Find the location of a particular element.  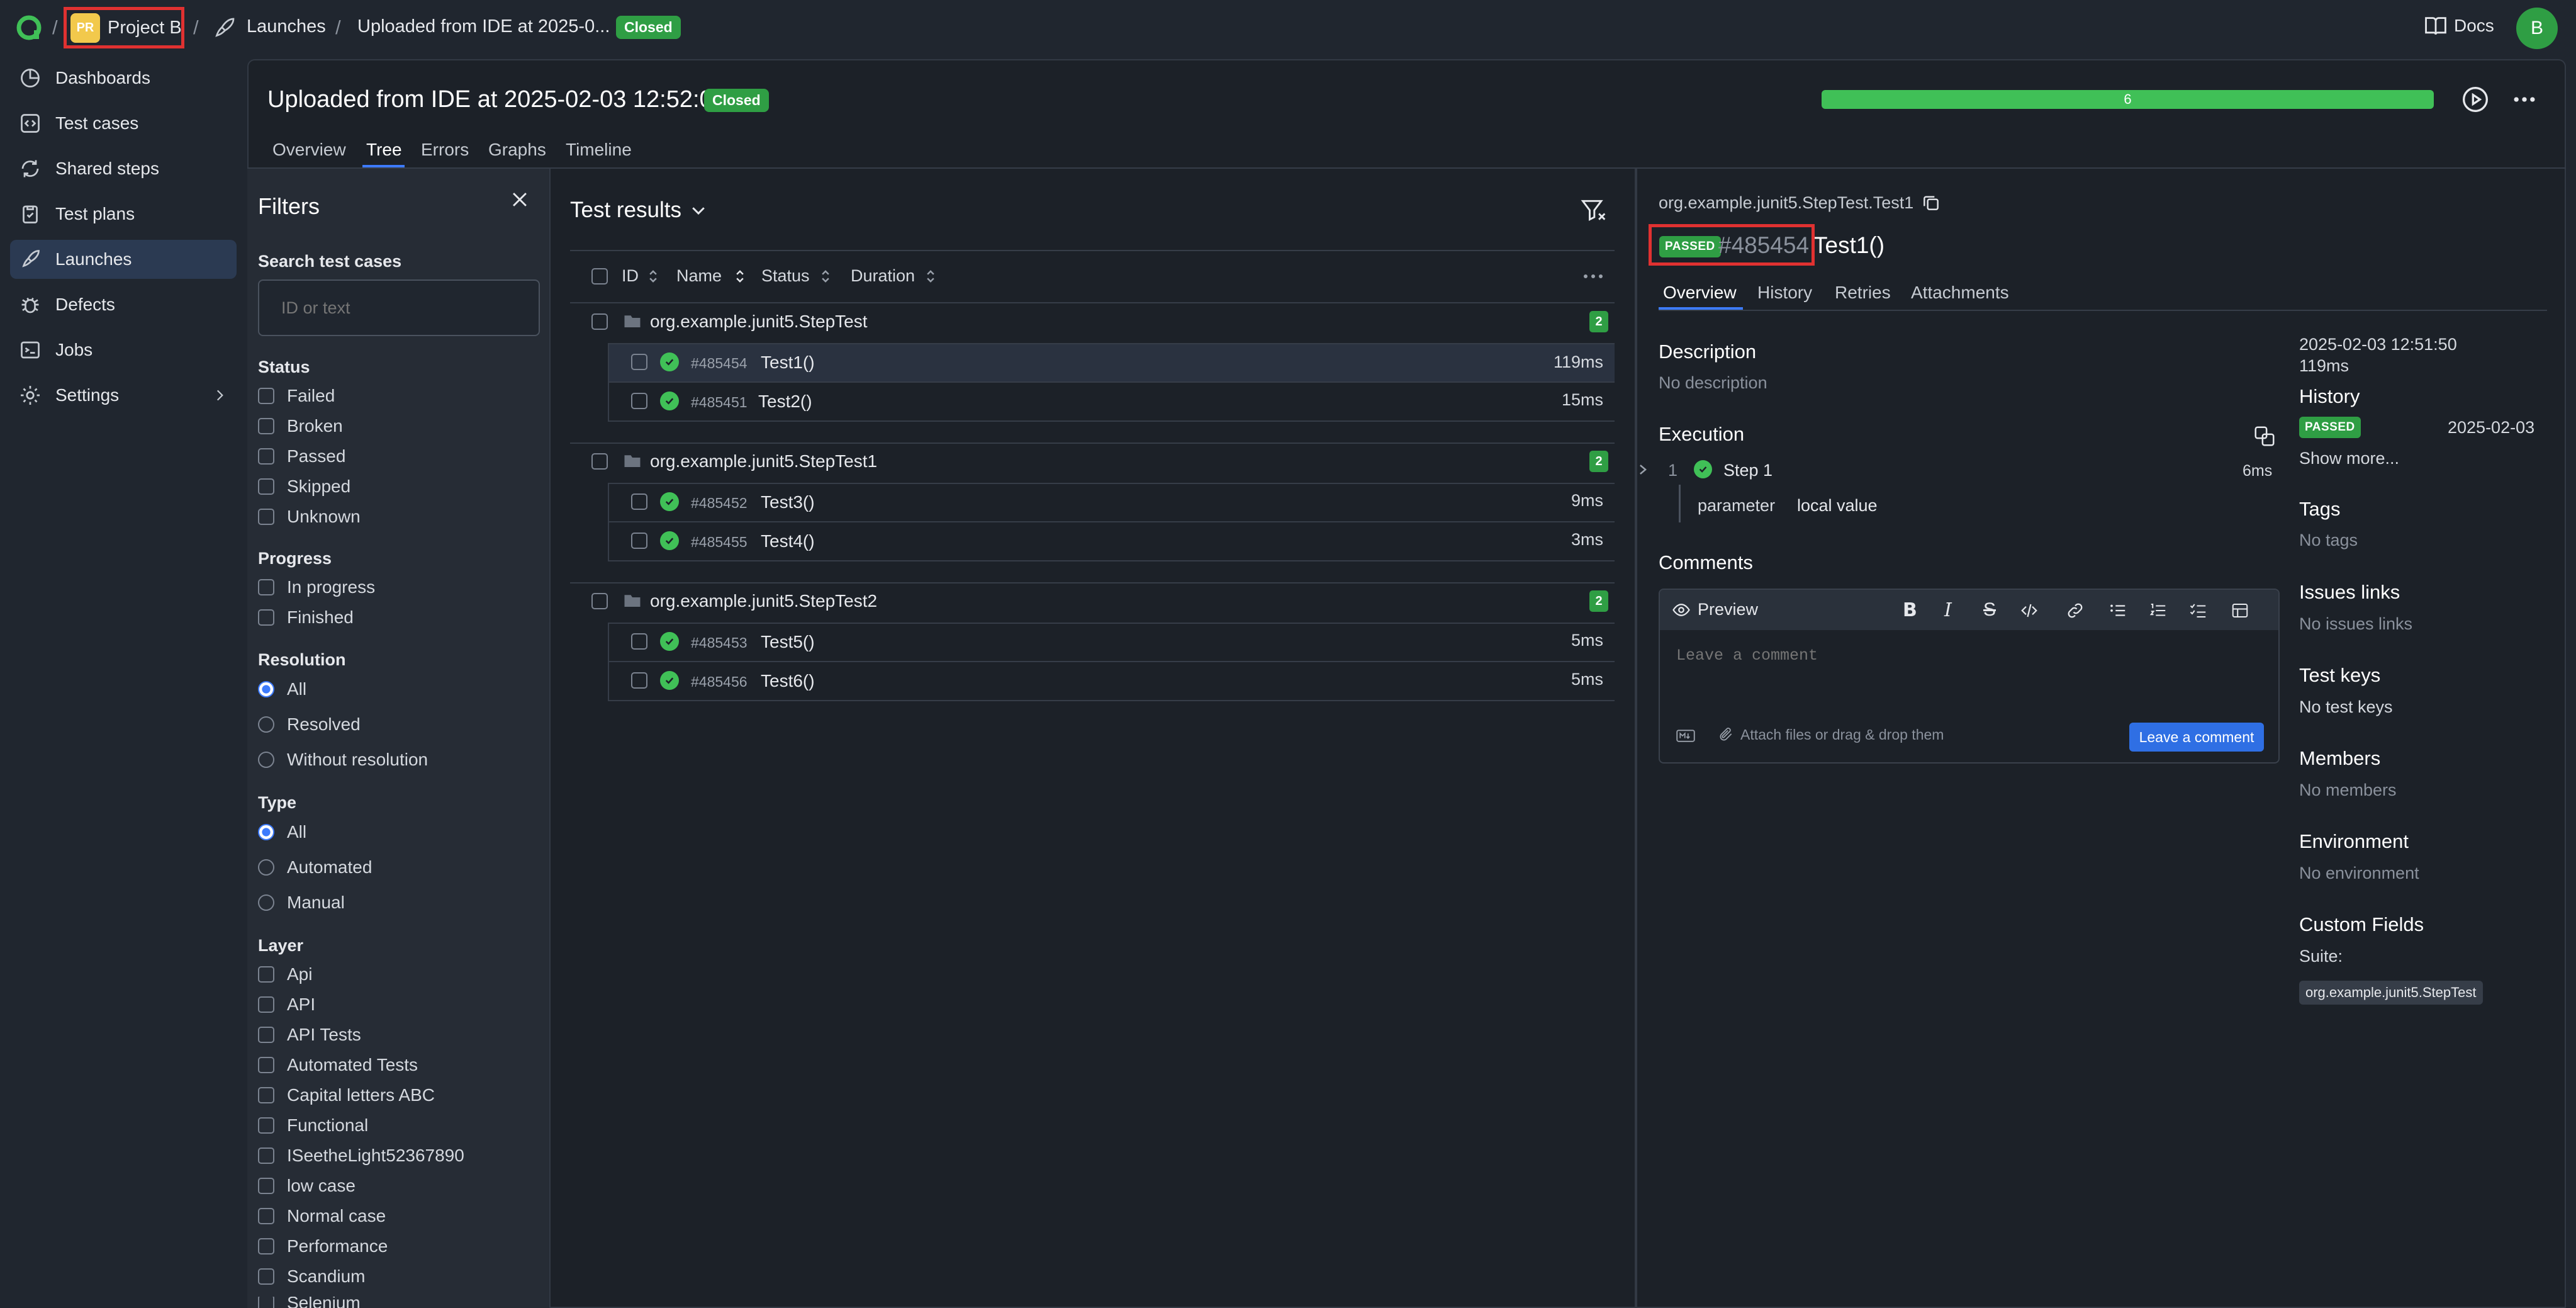

resolution-option-without: Without resolution is located at coordinates (343, 760).